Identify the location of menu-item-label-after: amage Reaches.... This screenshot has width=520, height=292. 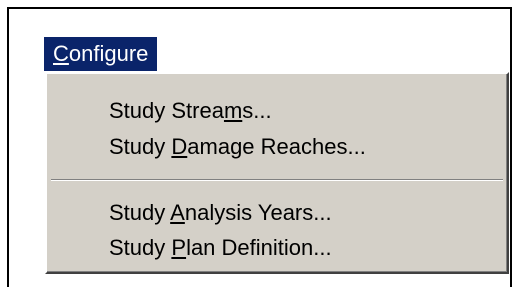
(276, 146).